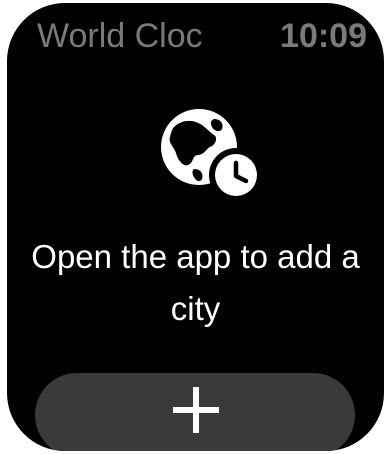 The height and width of the screenshot is (454, 391). Describe the element at coordinates (212, 155) in the screenshot. I see `globe-clock-icon` at that location.